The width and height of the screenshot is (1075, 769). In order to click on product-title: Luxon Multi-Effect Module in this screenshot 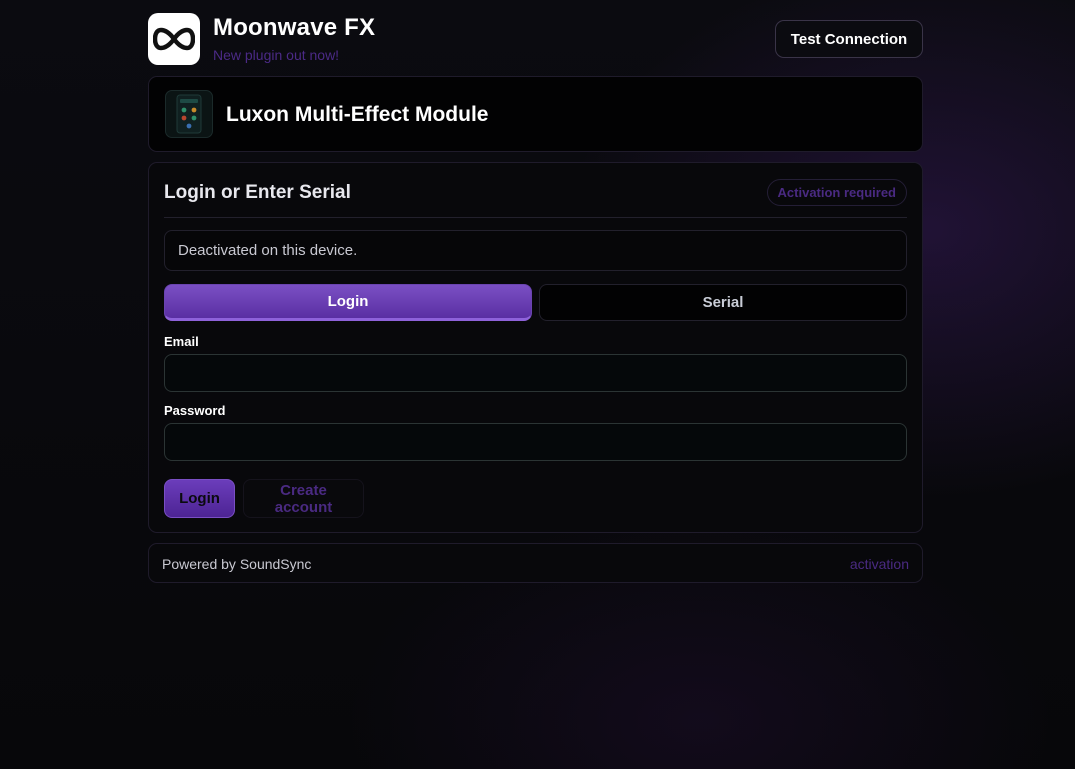, I will do `click(357, 114)`.